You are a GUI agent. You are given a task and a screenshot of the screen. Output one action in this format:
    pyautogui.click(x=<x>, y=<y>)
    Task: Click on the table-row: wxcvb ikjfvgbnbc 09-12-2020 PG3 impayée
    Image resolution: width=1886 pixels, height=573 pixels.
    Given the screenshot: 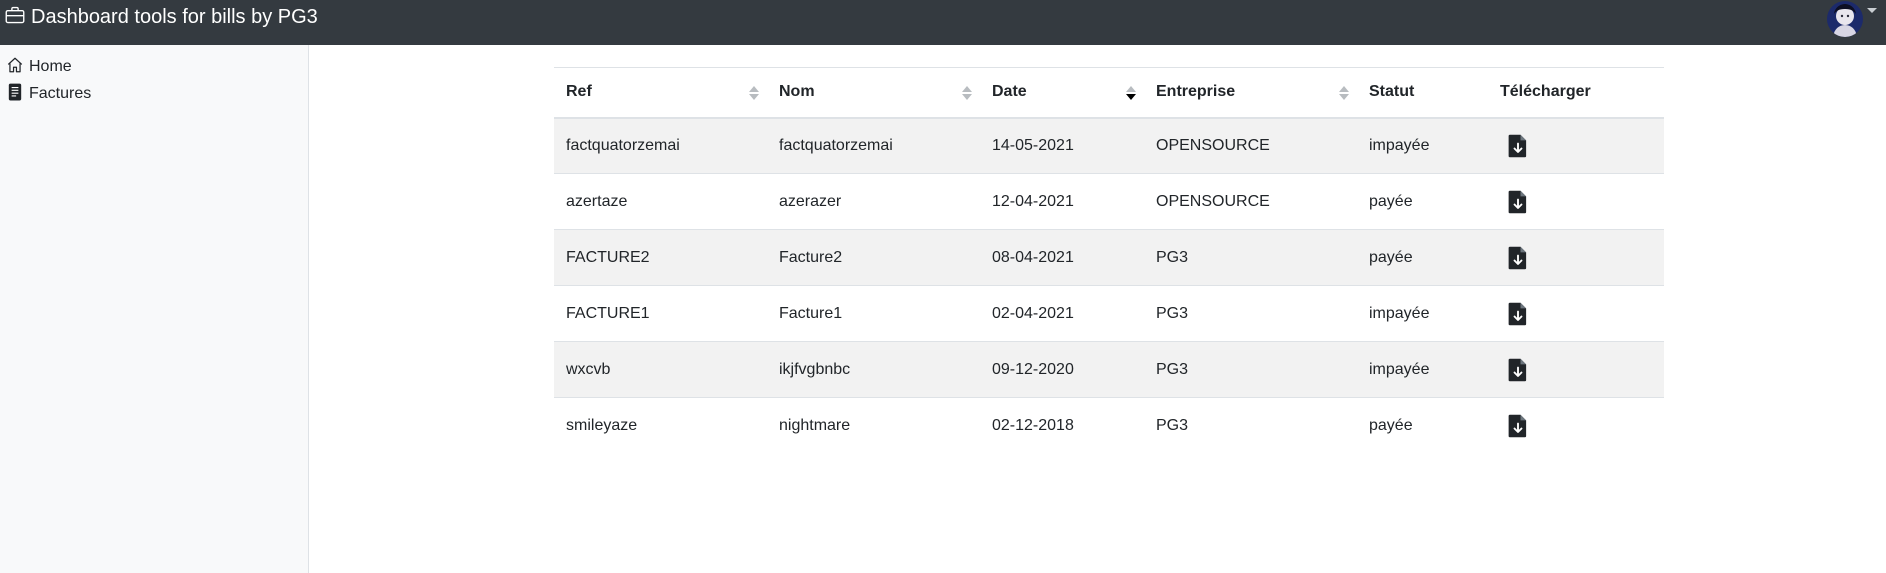 What is the action you would take?
    pyautogui.click(x=1109, y=369)
    